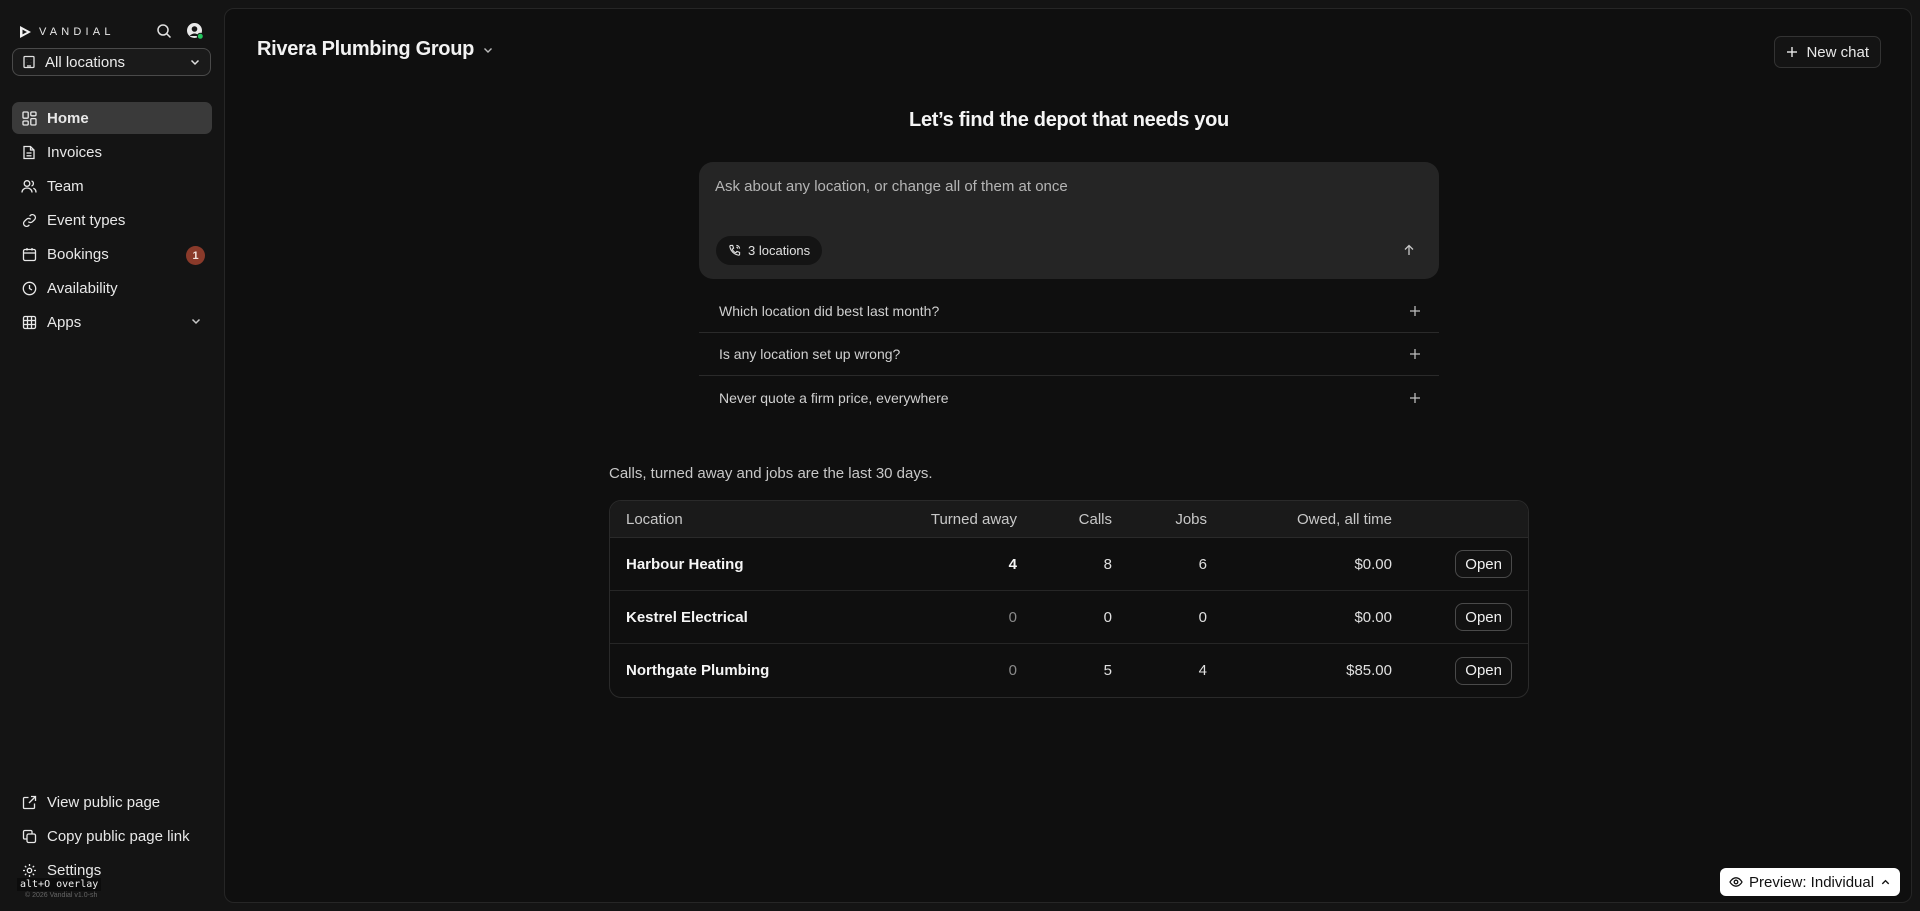  What do you see at coordinates (1107, 617) in the screenshot?
I see `calls-value: 0` at bounding box center [1107, 617].